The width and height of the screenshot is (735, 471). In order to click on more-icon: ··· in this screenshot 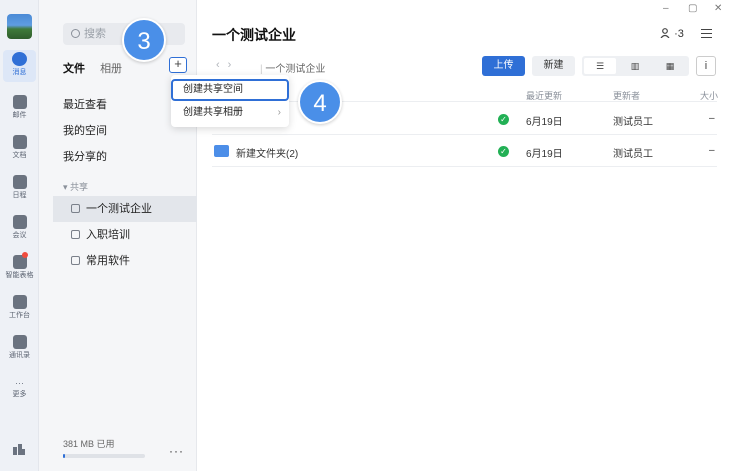, I will do `click(19, 383)`.